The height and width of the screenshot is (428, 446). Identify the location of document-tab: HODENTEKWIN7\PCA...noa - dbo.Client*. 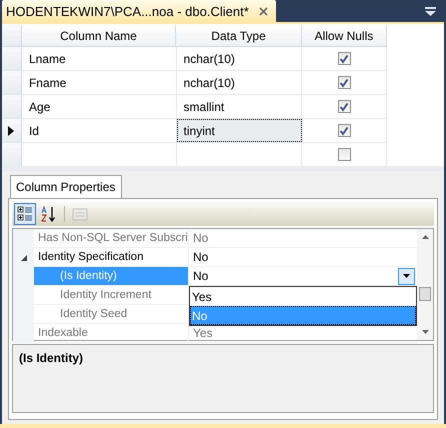
(139, 11).